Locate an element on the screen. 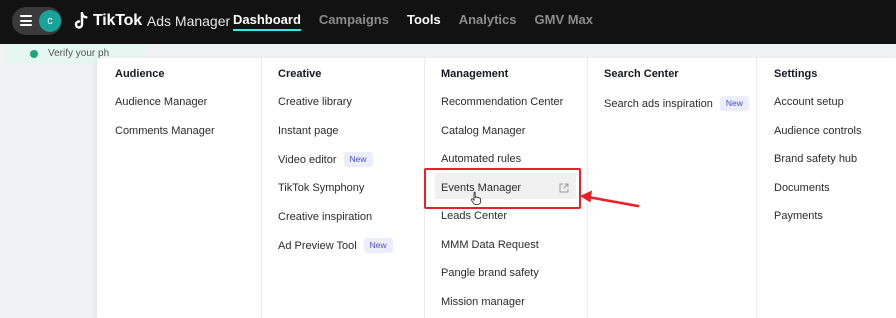 The image size is (896, 318). avatar: c is located at coordinates (50, 21).